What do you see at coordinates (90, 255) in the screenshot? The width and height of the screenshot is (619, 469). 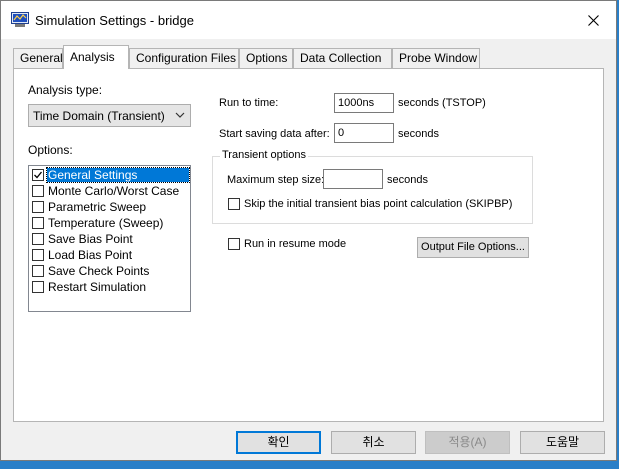 I see `option-label: Load Bias Point` at bounding box center [90, 255].